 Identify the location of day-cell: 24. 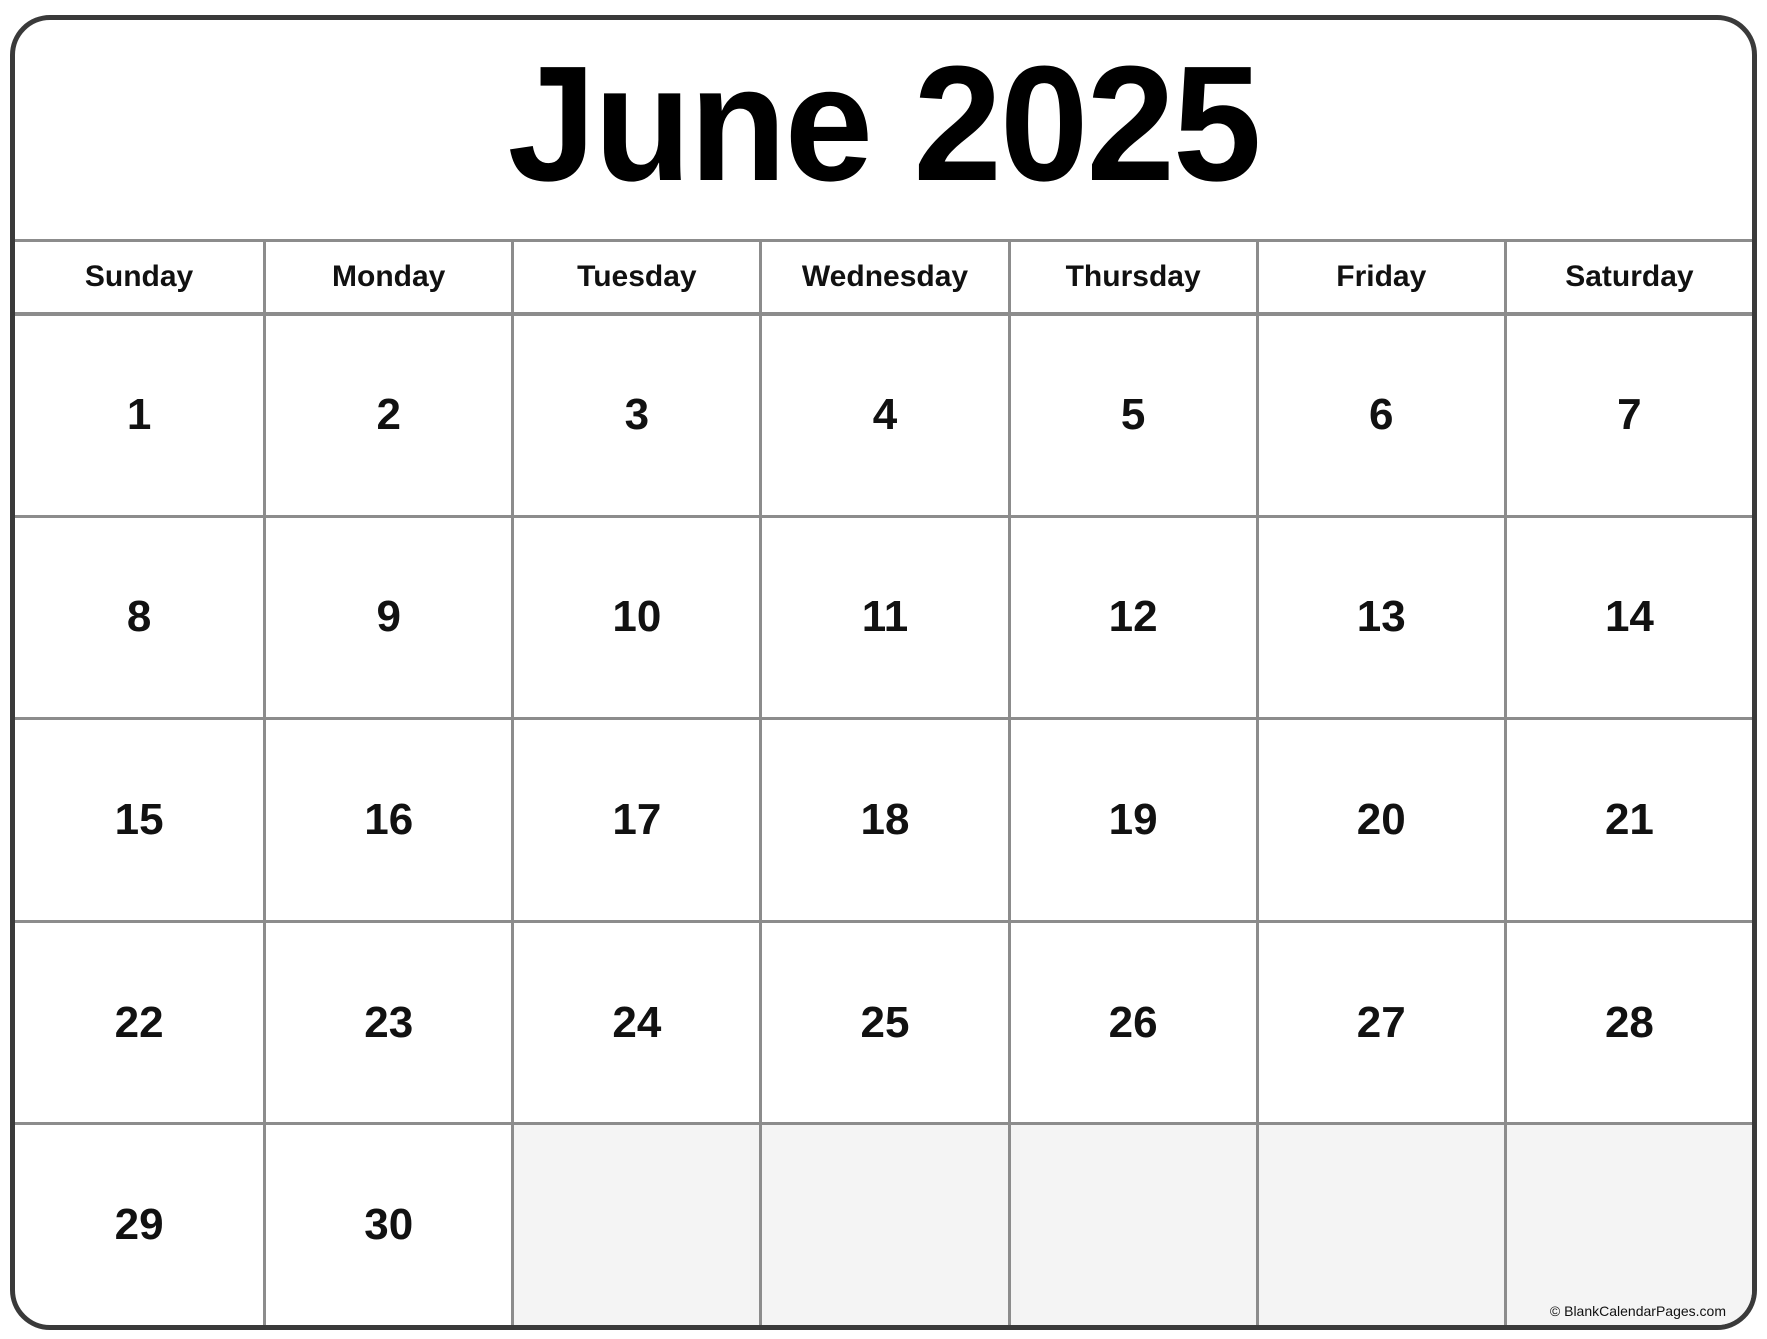
(635, 1021).